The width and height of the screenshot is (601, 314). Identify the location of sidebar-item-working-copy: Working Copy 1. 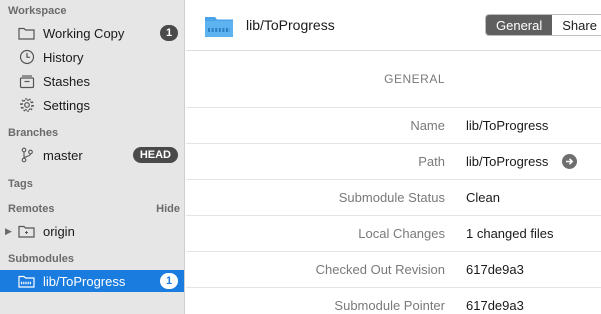
(92, 33).